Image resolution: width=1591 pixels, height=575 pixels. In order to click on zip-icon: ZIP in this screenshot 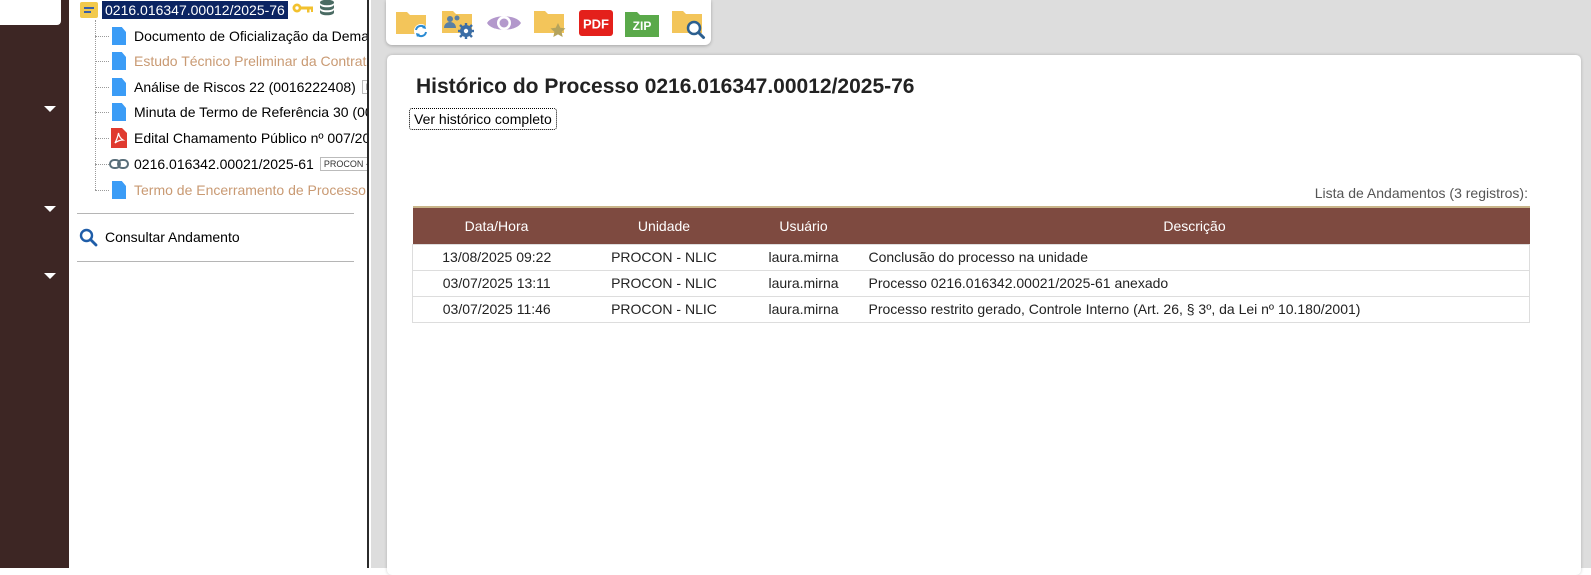, I will do `click(642, 23)`.